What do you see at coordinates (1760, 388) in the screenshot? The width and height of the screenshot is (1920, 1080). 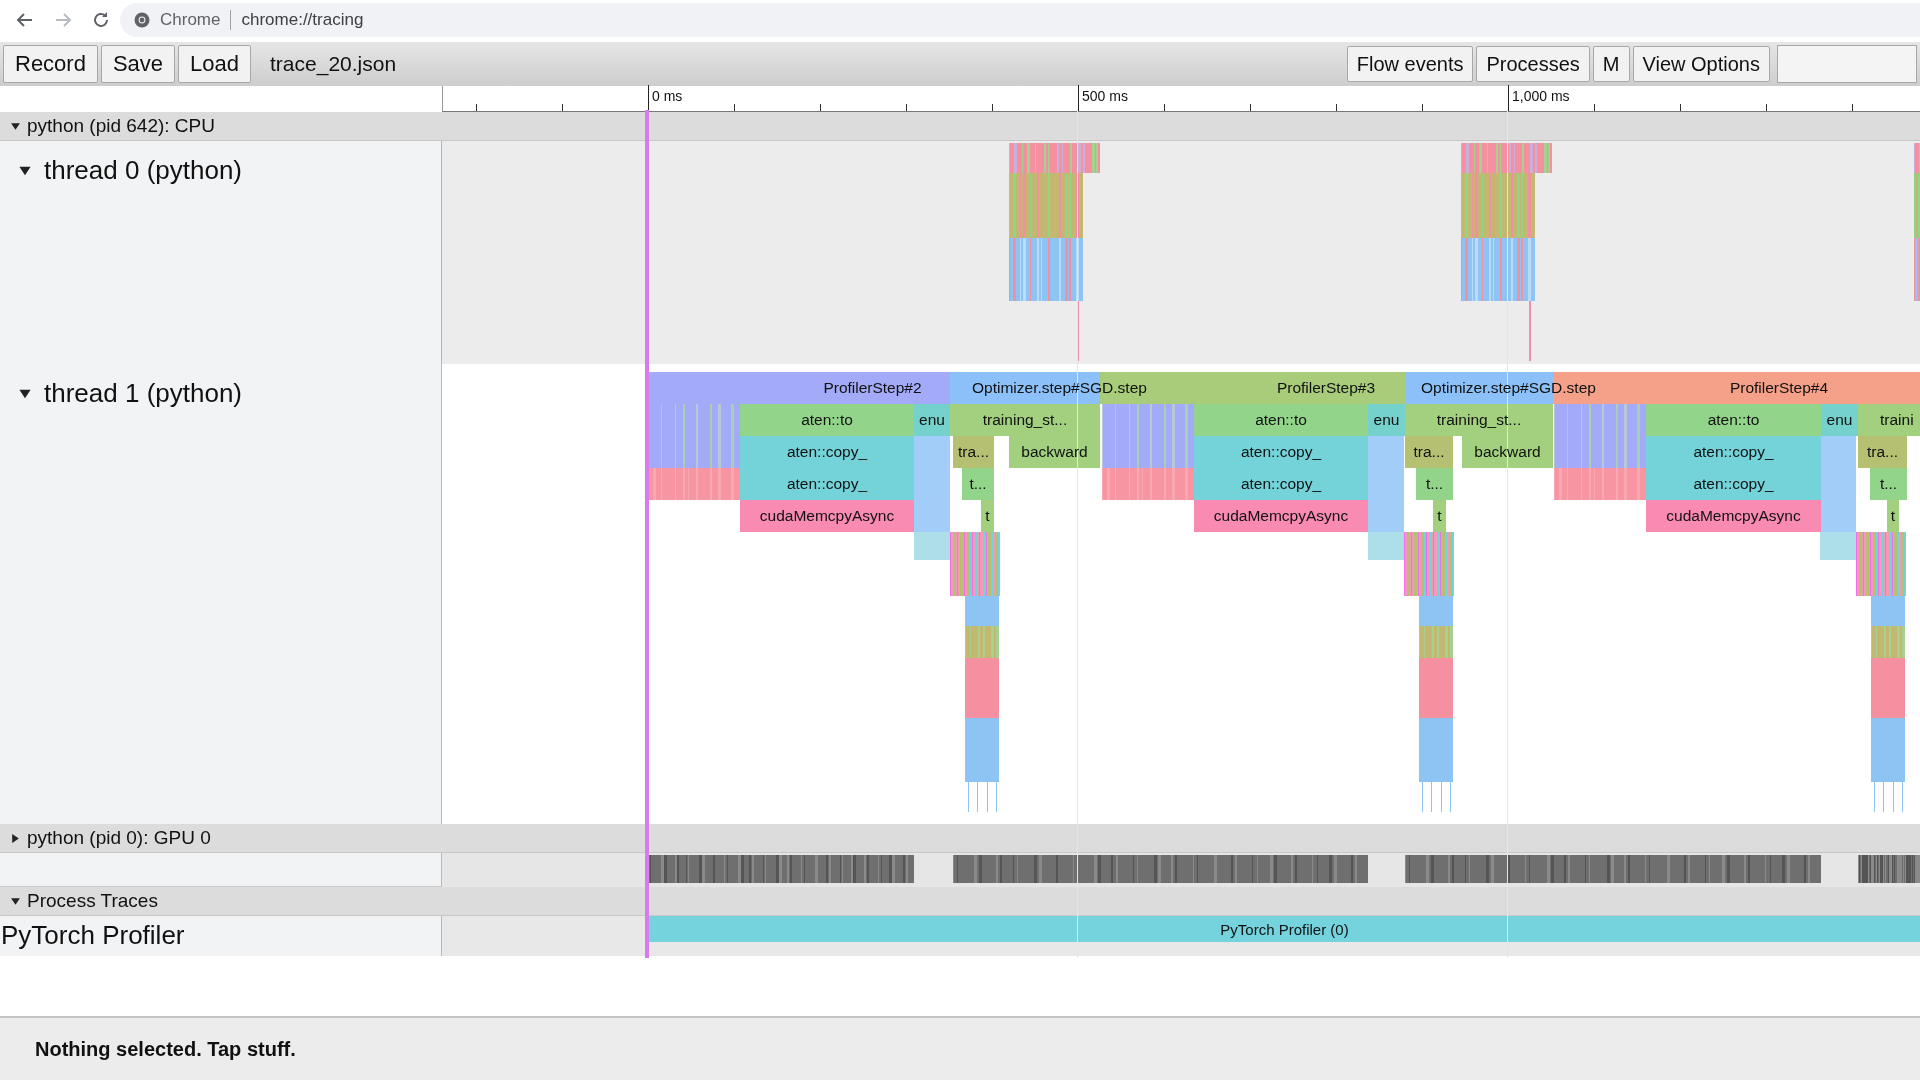 I see `trace-slice: ProfilerStep#4` at bounding box center [1760, 388].